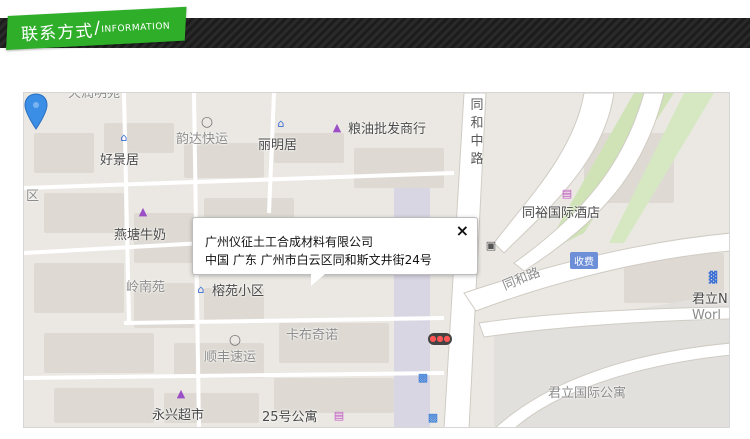 The image size is (750, 439). What do you see at coordinates (710, 299) in the screenshot?
I see `label-junli-right: 君立N` at bounding box center [710, 299].